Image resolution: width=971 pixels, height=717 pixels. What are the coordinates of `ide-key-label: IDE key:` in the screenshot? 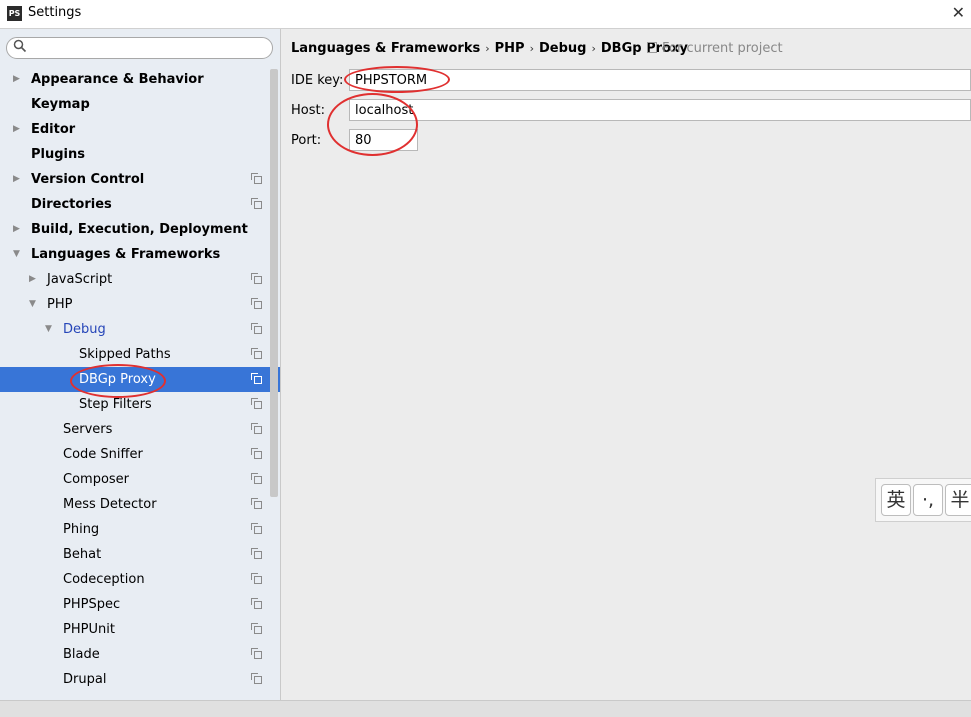 It's located at (317, 80).